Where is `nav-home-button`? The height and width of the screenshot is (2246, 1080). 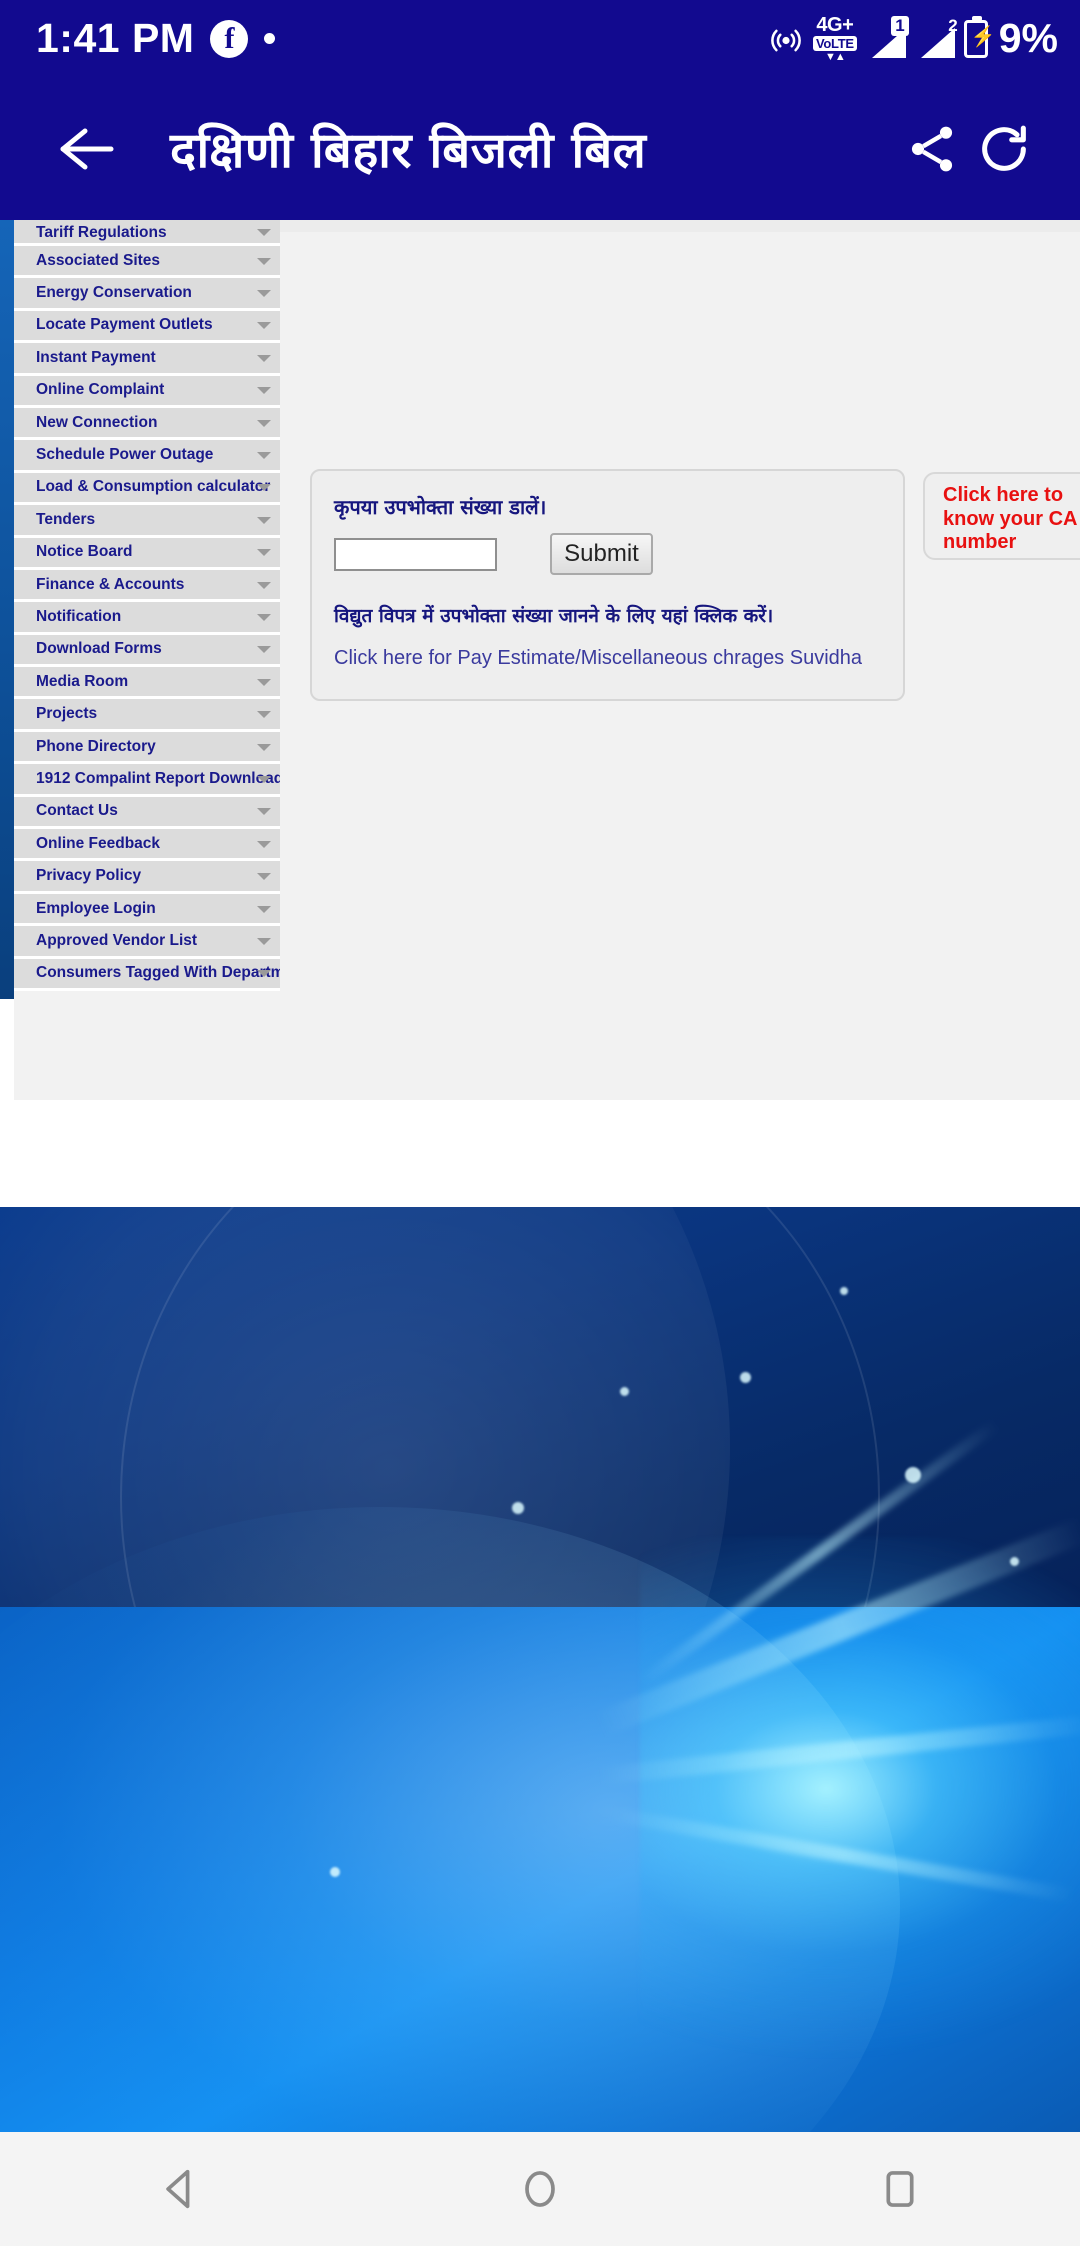 nav-home-button is located at coordinates (540, 2189).